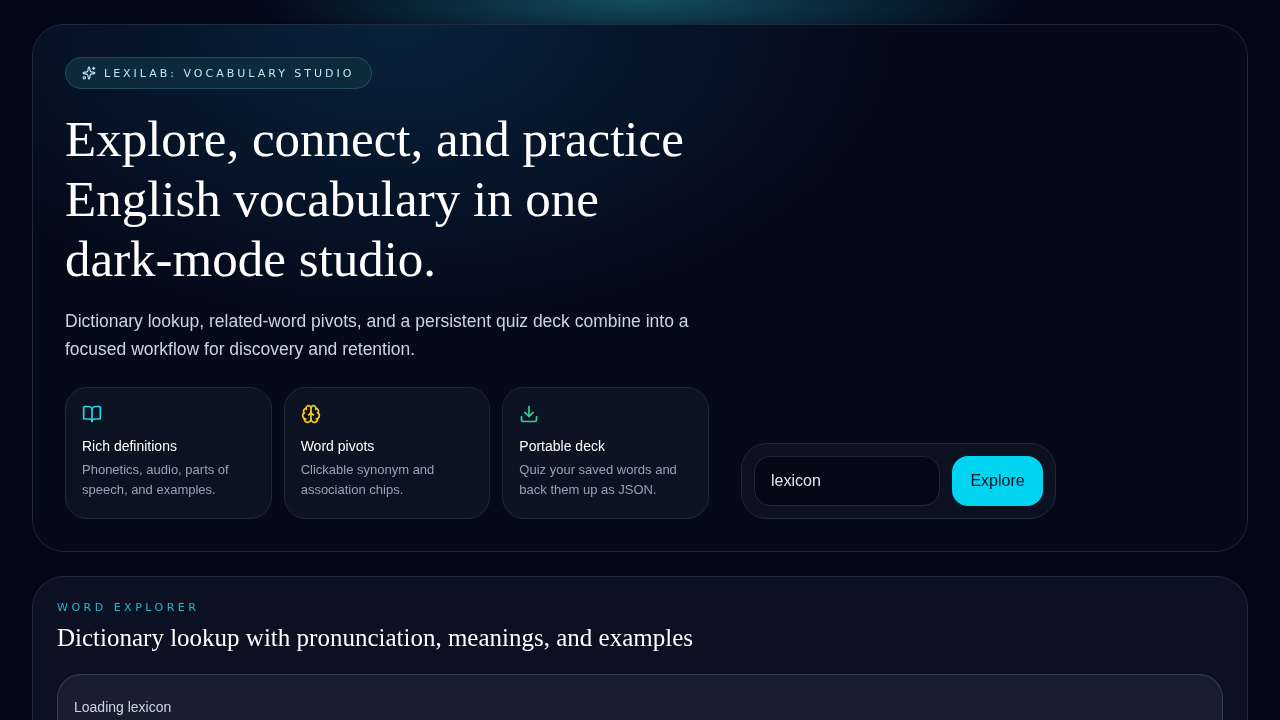  Describe the element at coordinates (368, 480) in the screenshot. I see `feature-description: Clickable synonym and association chips.` at that location.